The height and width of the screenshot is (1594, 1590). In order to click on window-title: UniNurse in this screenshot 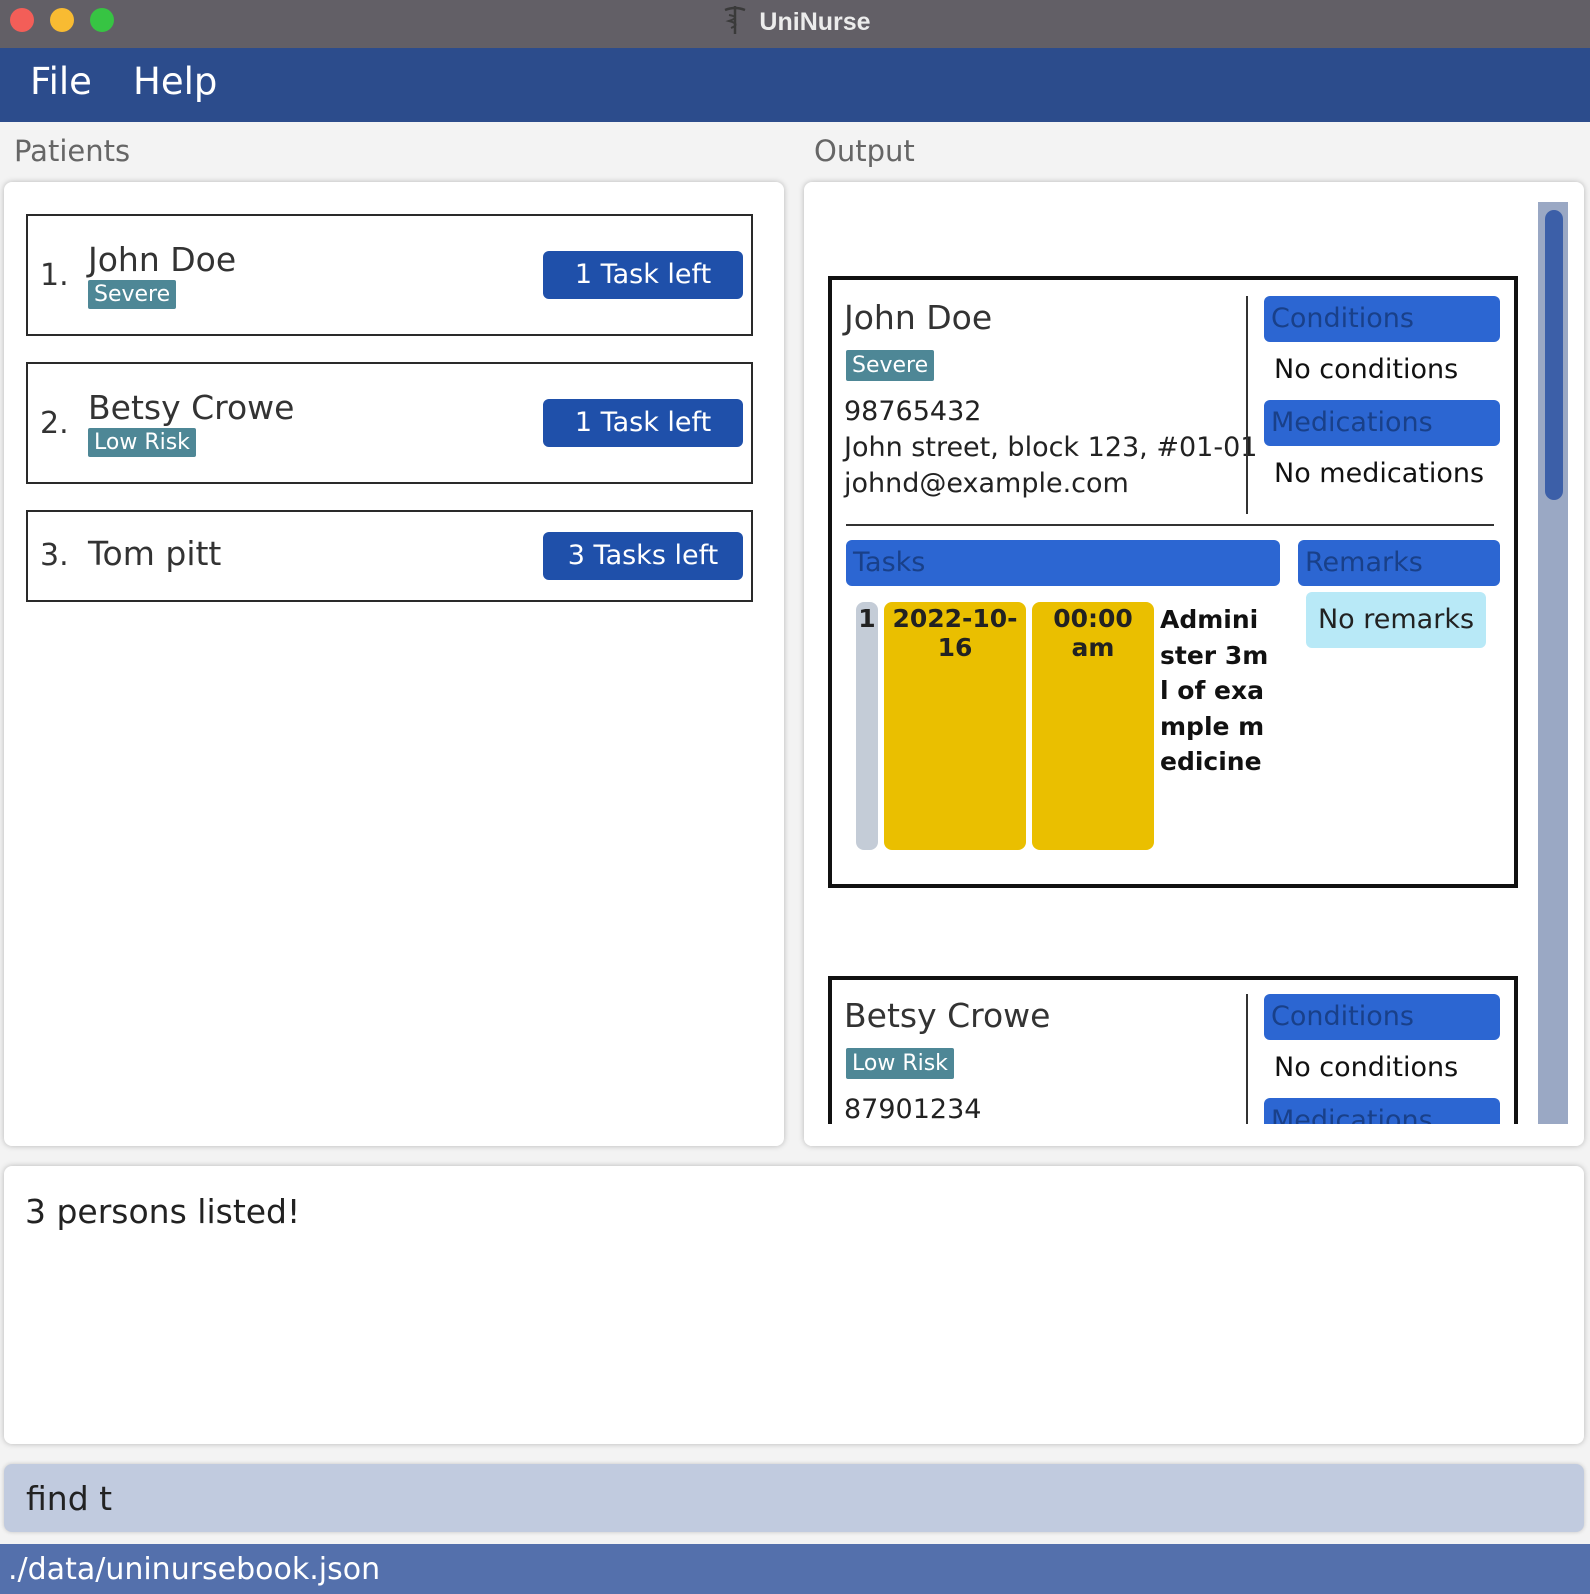, I will do `click(795, 21)`.